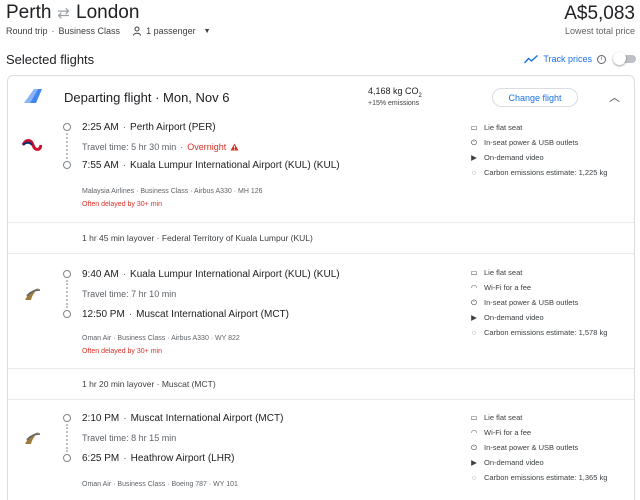 This screenshot has width=640, height=500. What do you see at coordinates (207, 31) in the screenshot?
I see `chevron-down-icon: ▼` at bounding box center [207, 31].